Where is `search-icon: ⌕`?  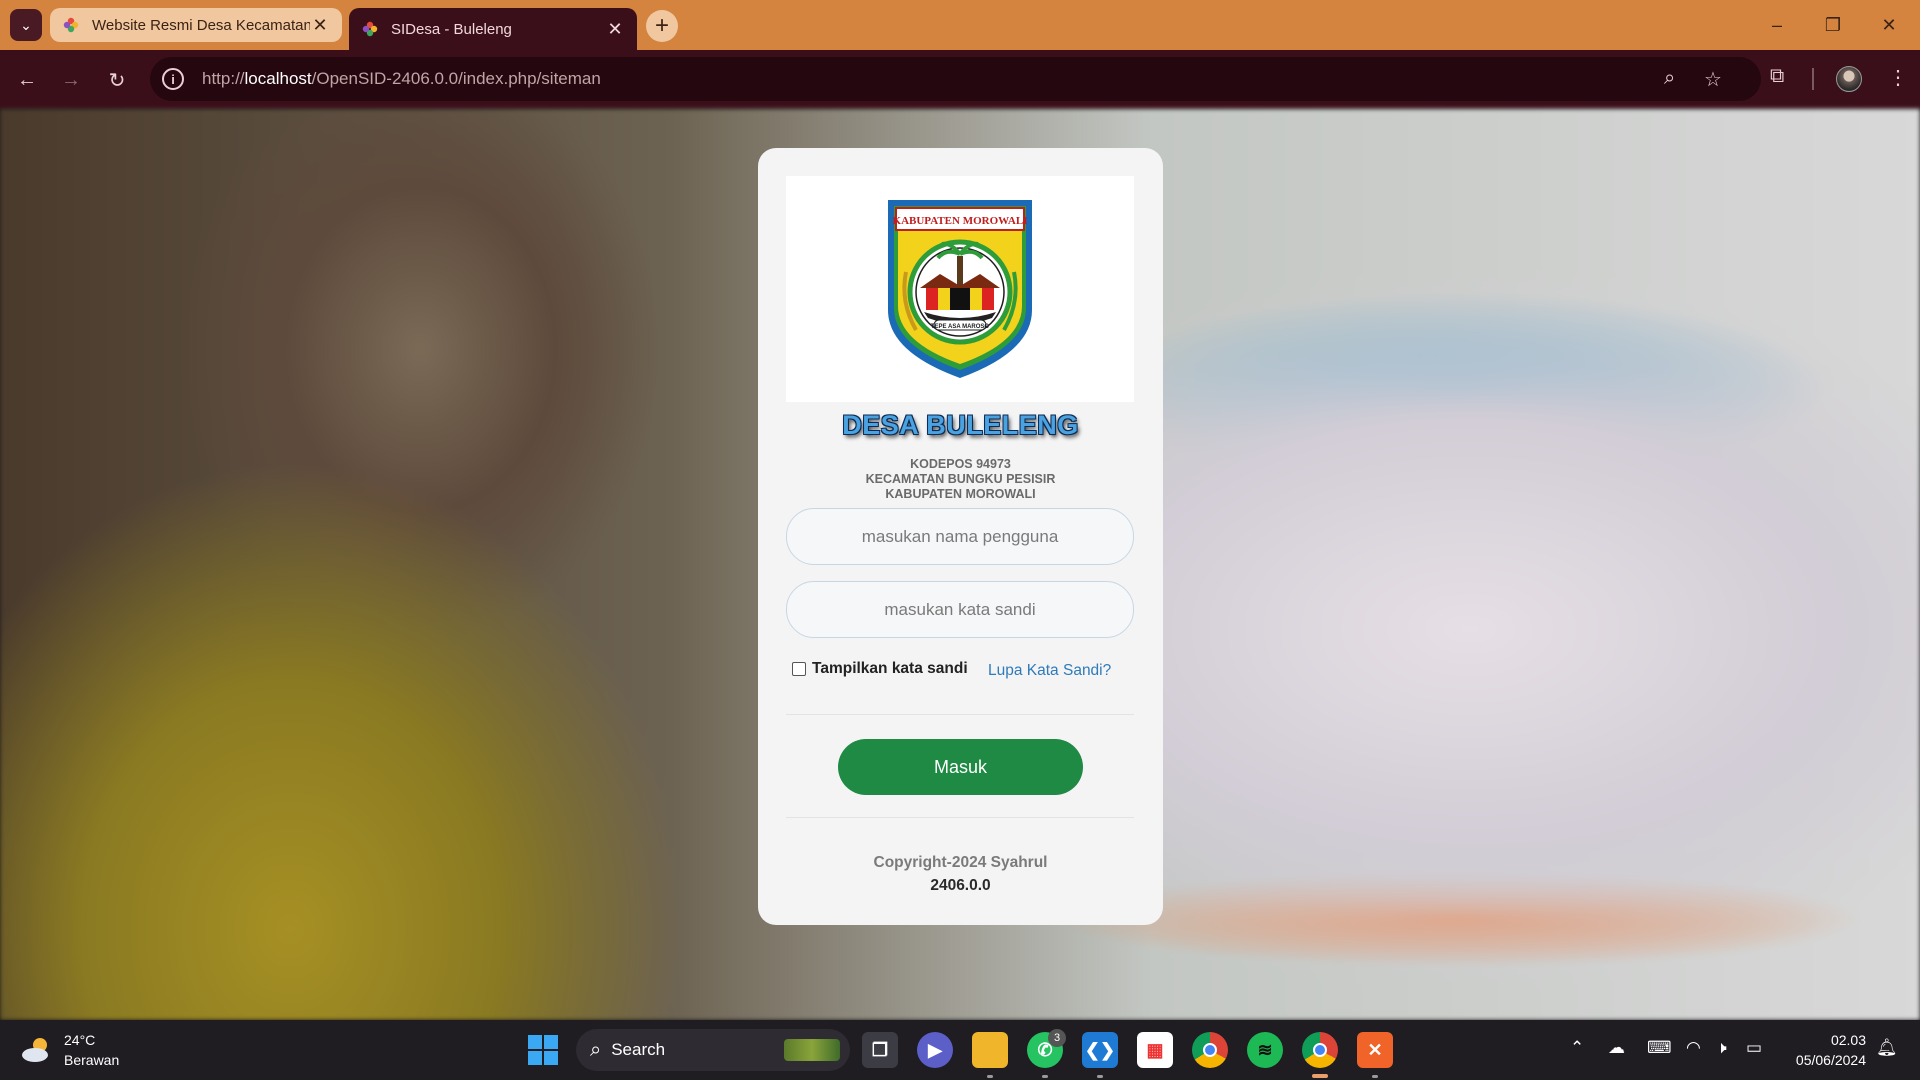
search-icon: ⌕ is located at coordinates (596, 1049).